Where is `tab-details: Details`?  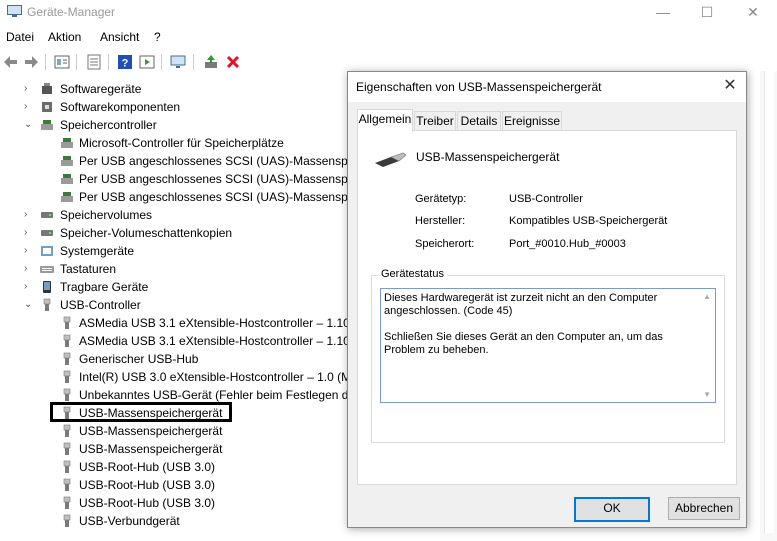
tab-details: Details is located at coordinates (479, 121).